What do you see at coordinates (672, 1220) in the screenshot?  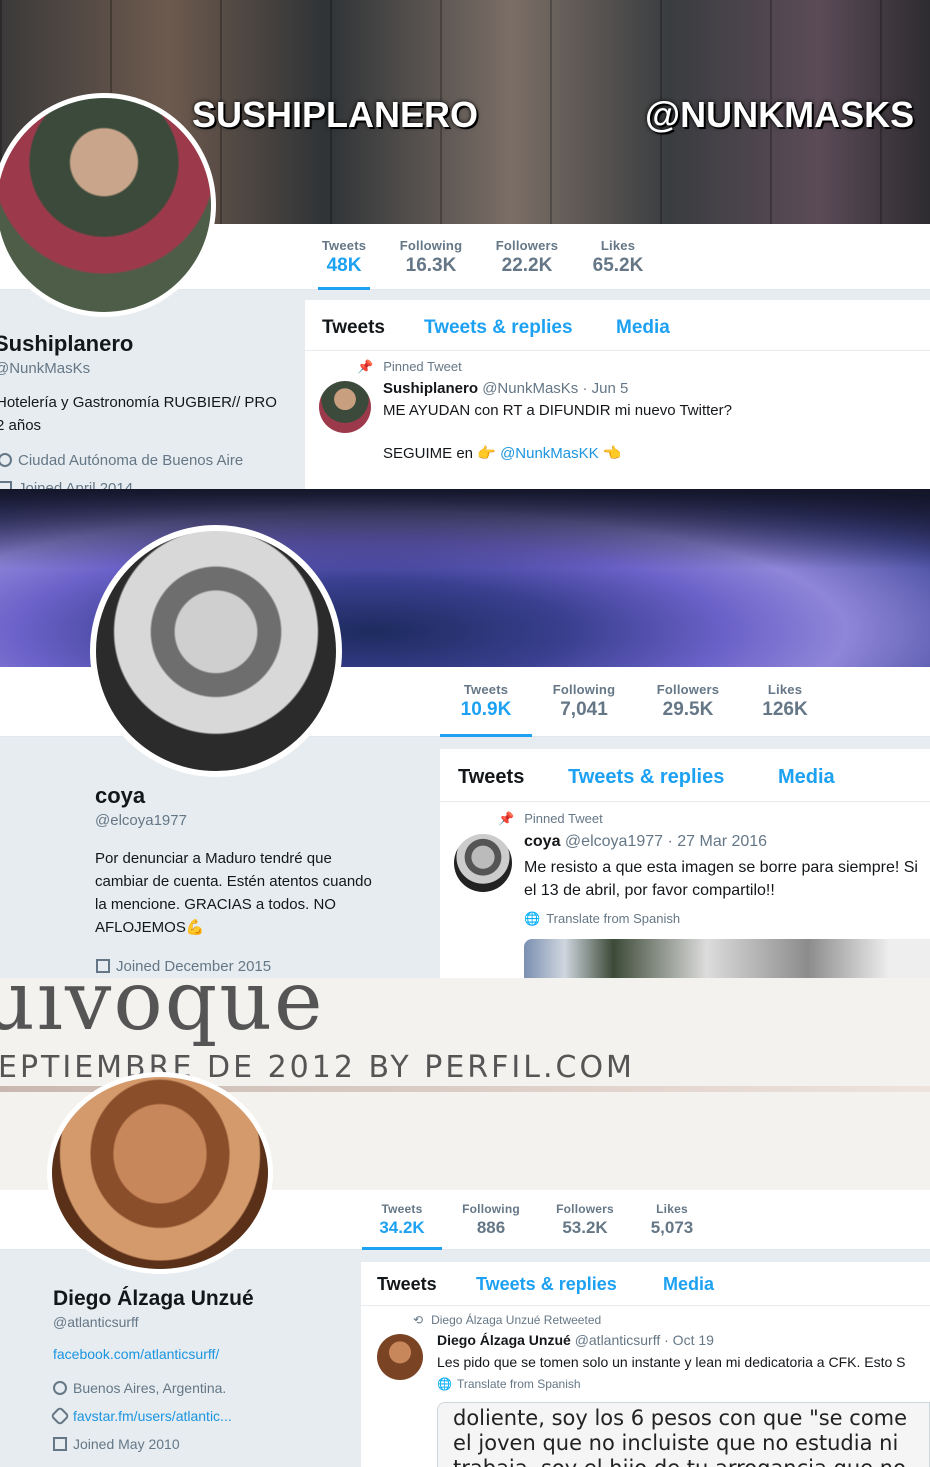 I see `stat-likes: Likes 5,073` at bounding box center [672, 1220].